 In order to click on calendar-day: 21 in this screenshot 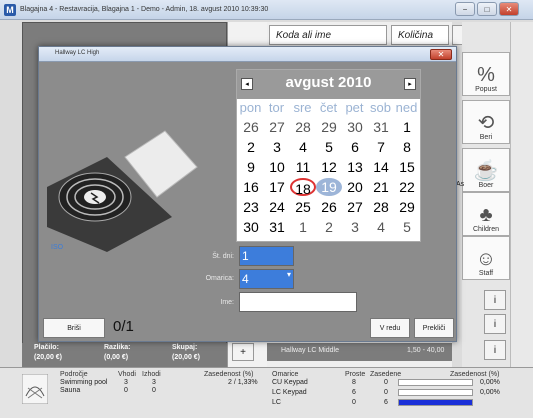, I will do `click(381, 187)`.